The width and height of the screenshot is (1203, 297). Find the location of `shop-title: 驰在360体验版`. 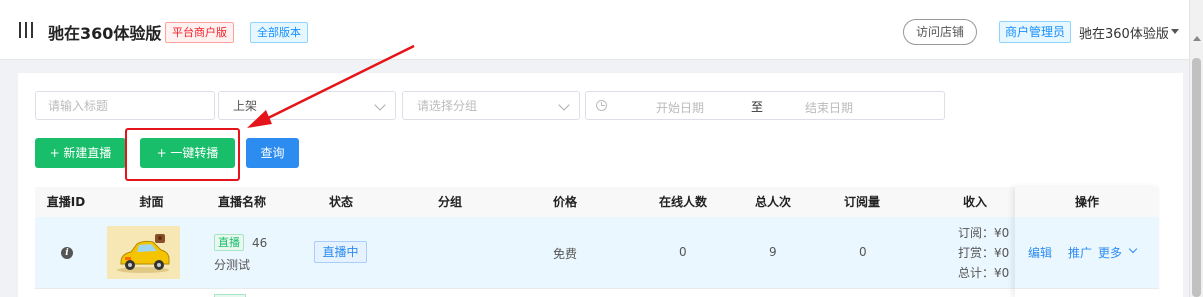

shop-title: 驰在360体验版 is located at coordinates (105, 33).